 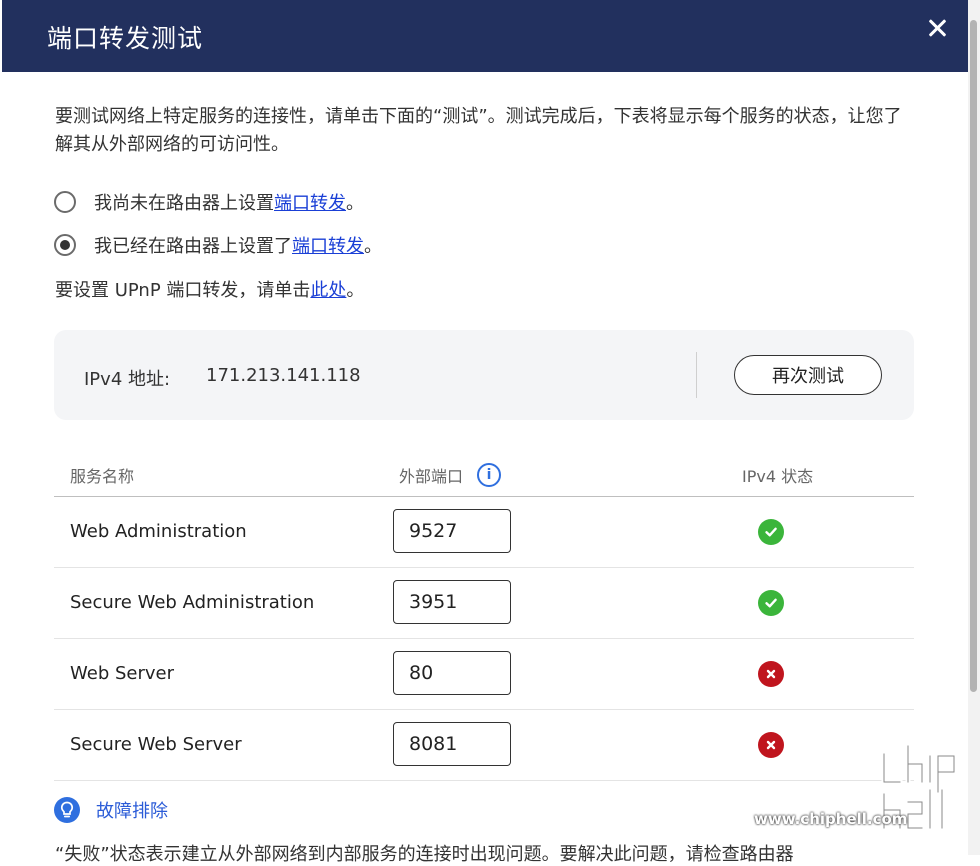 What do you see at coordinates (158, 531) in the screenshot?
I see `service-name: Web Administration` at bounding box center [158, 531].